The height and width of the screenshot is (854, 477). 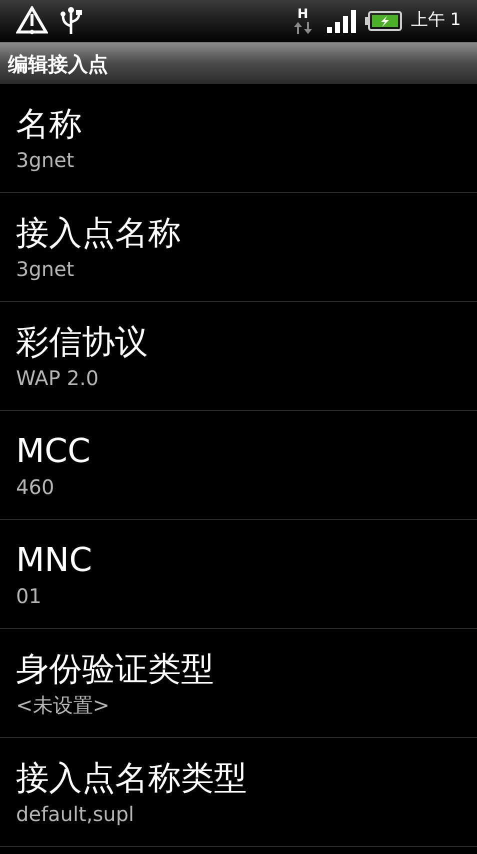 What do you see at coordinates (55, 559) in the screenshot?
I see `setting-label: MNC` at bounding box center [55, 559].